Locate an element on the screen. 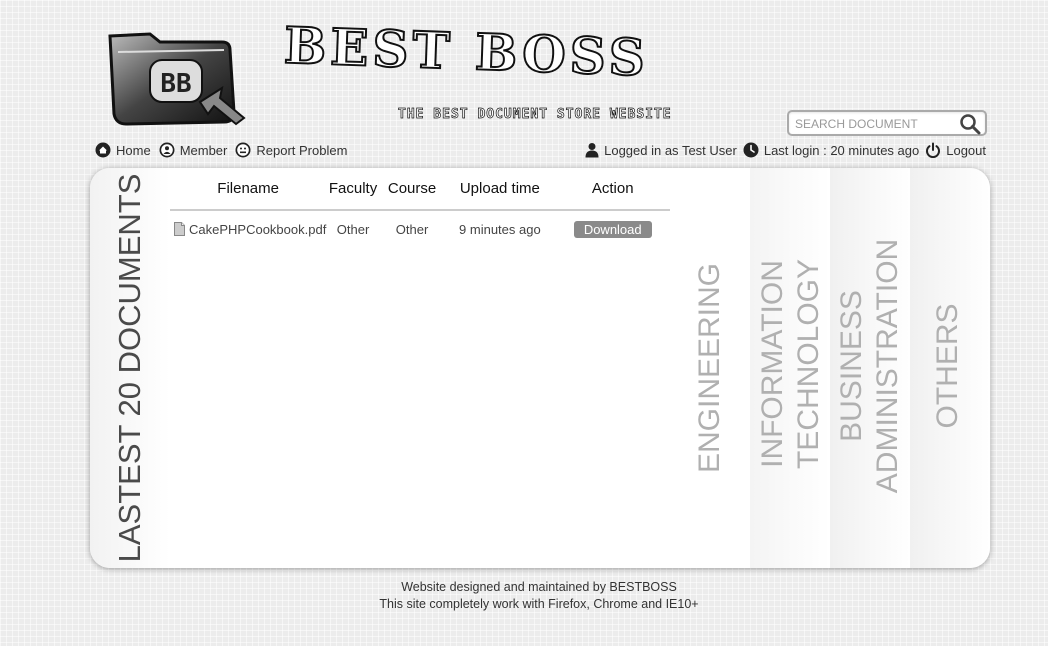  faculty-engineering: ENGINEERING is located at coordinates (710, 368).